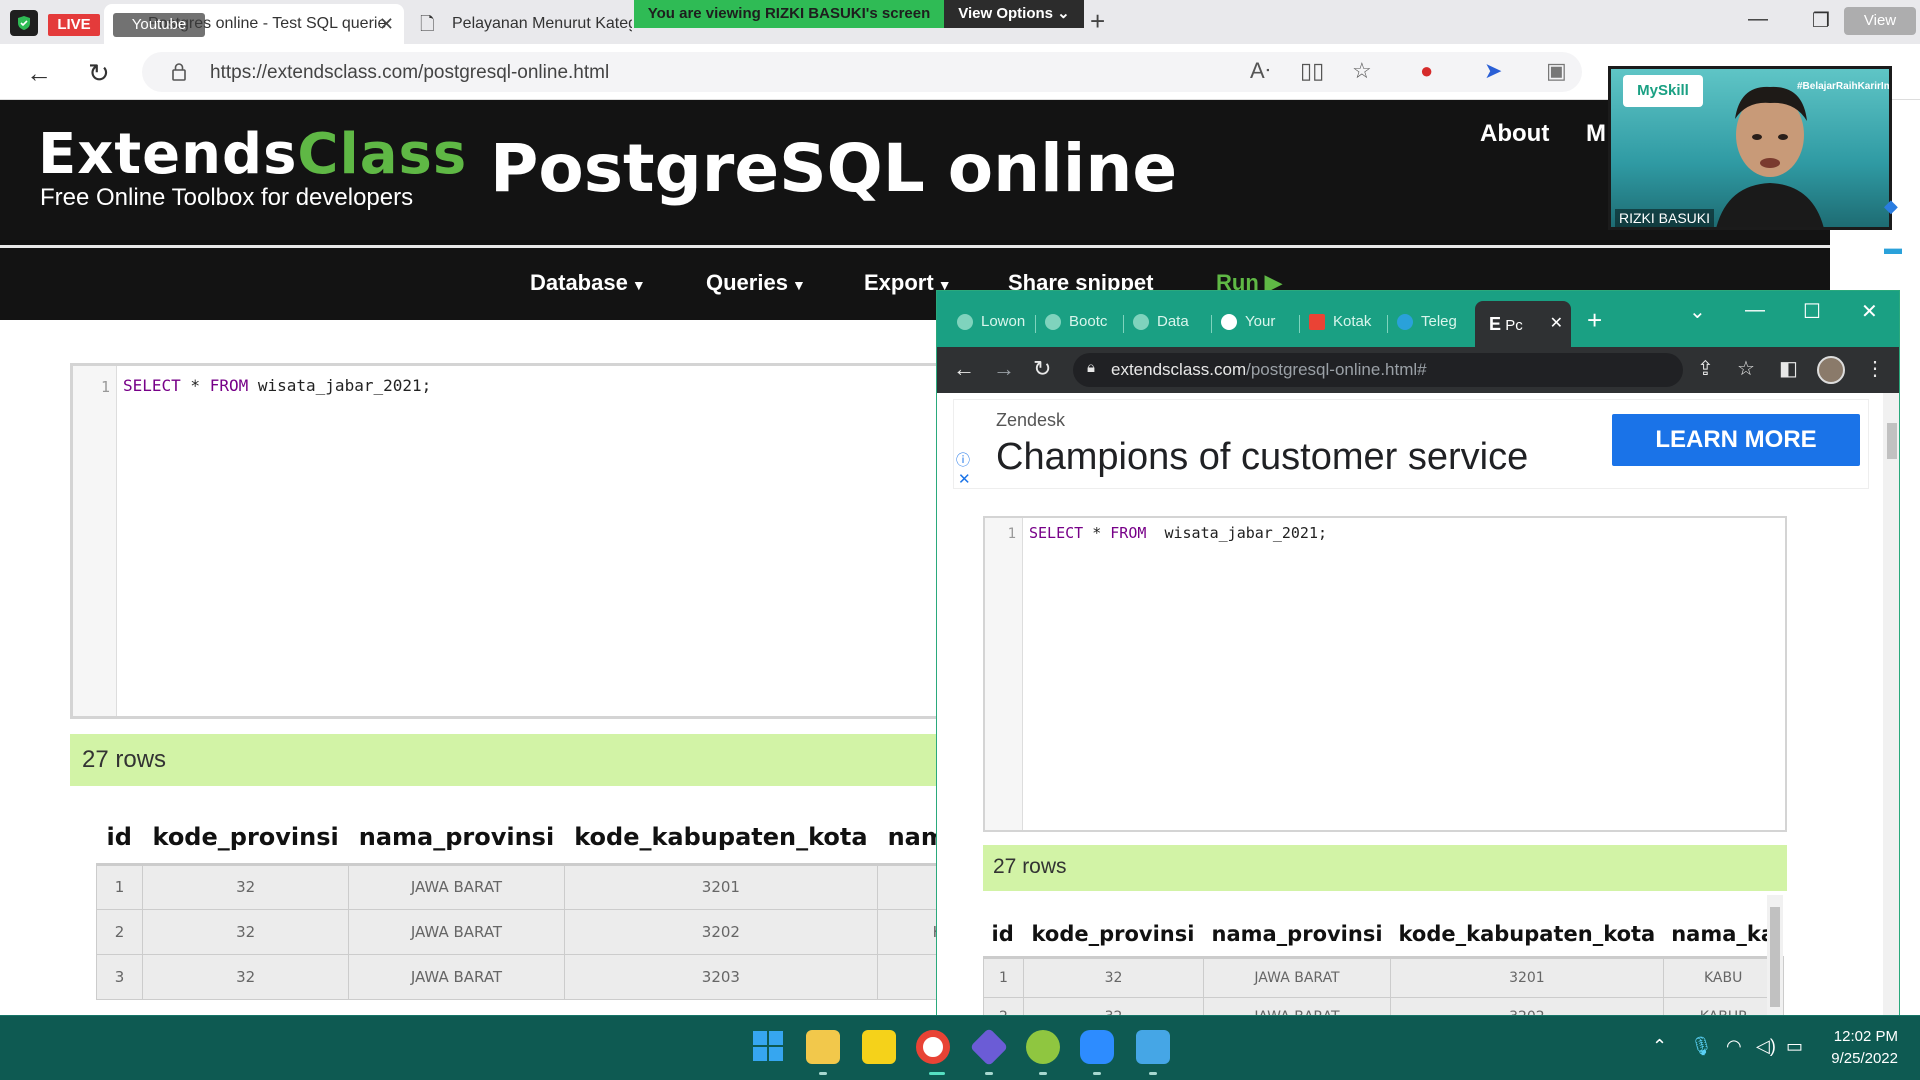 The width and height of the screenshot is (1920, 1080). Describe the element at coordinates (119, 931) in the screenshot. I see `table-cell: 2` at that location.